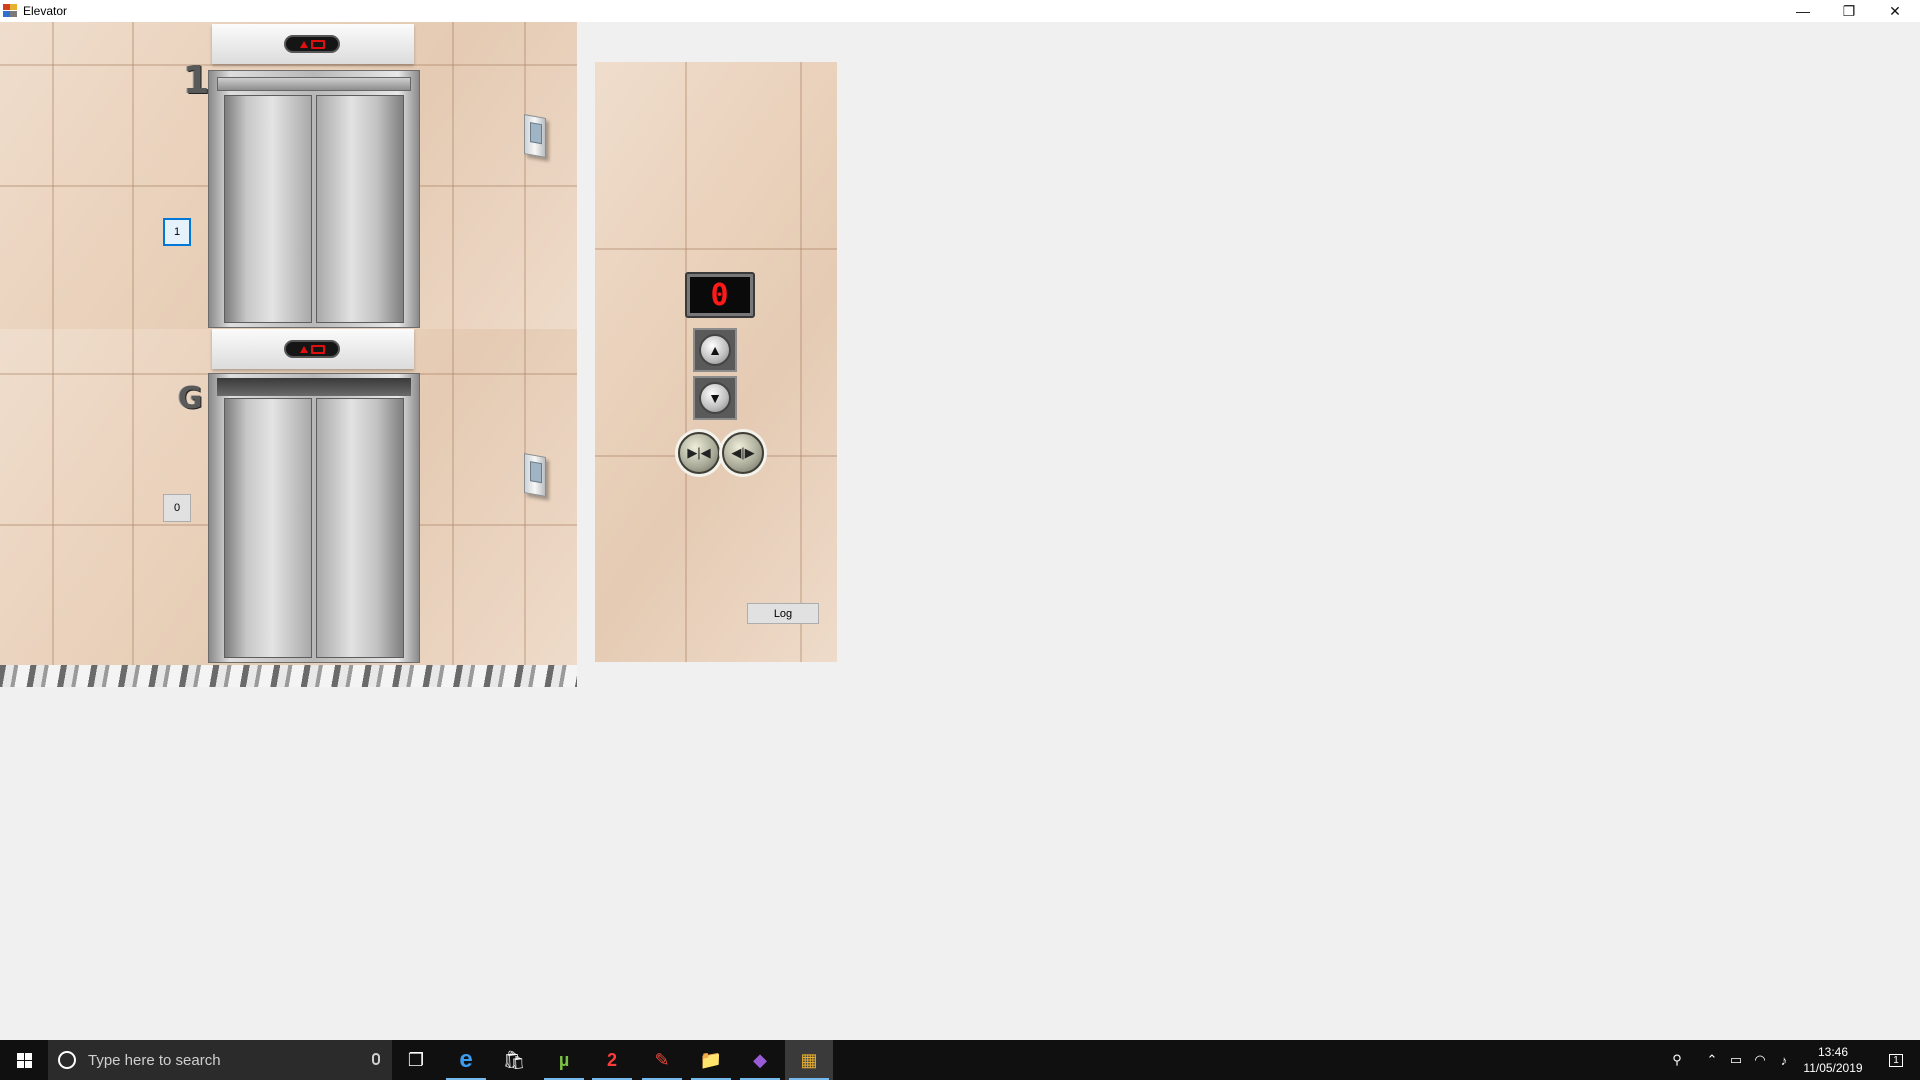 This screenshot has width=1920, height=1080. Describe the element at coordinates (1677, 1060) in the screenshot. I see `people-icon: ⚲` at that location.